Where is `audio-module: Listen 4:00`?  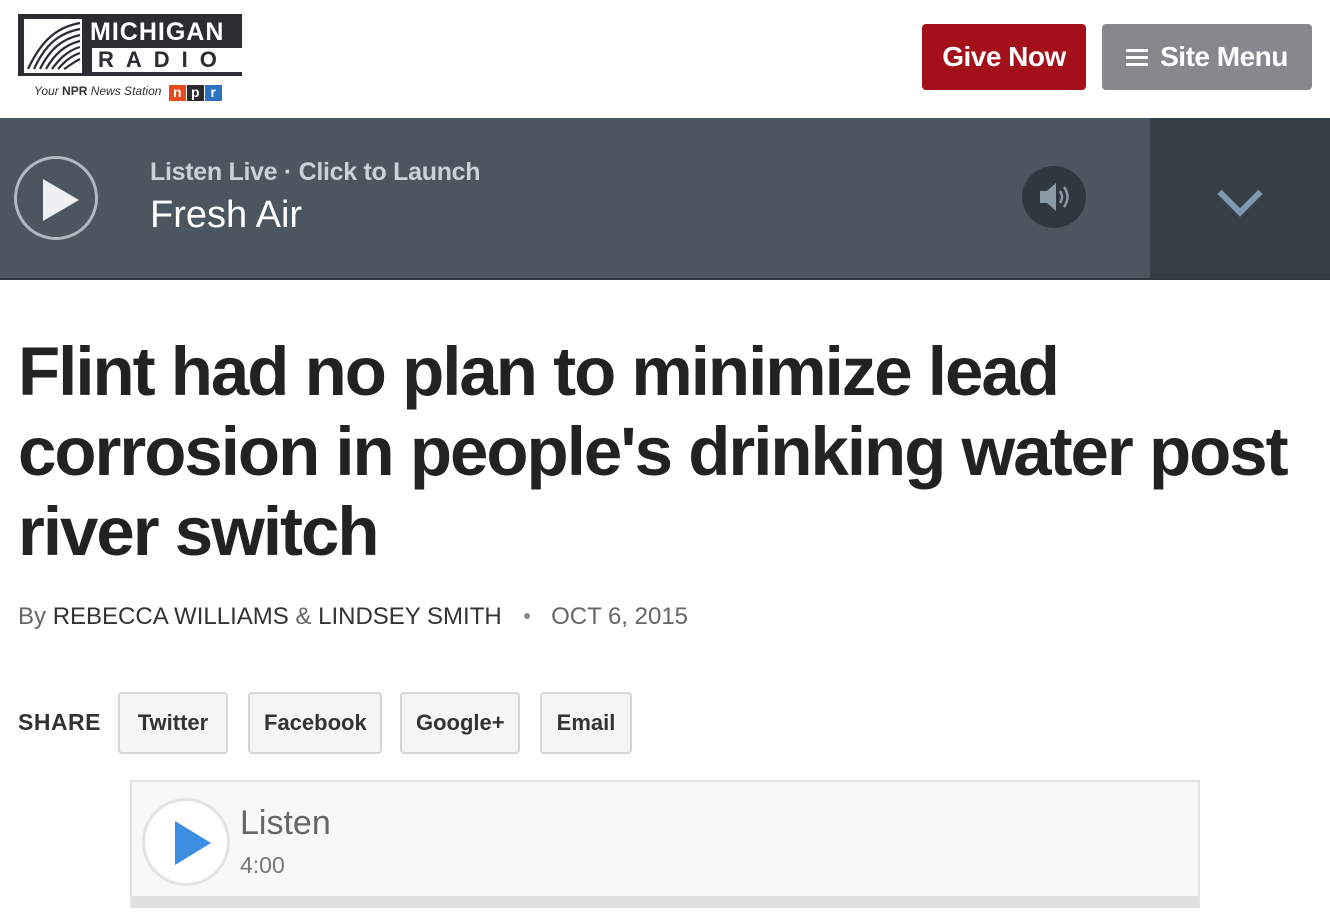 audio-module: Listen 4:00 is located at coordinates (665, 844).